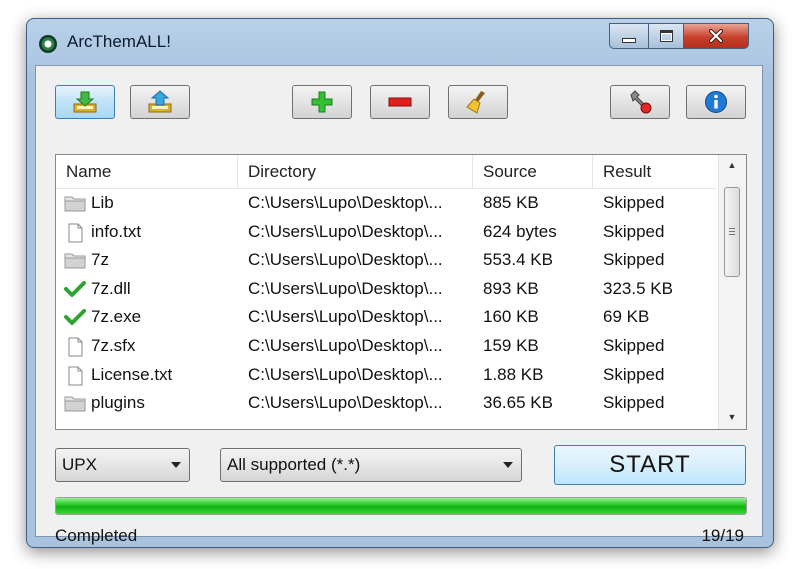 The height and width of the screenshot is (569, 800). I want to click on column-header-name: Name, so click(147, 171).